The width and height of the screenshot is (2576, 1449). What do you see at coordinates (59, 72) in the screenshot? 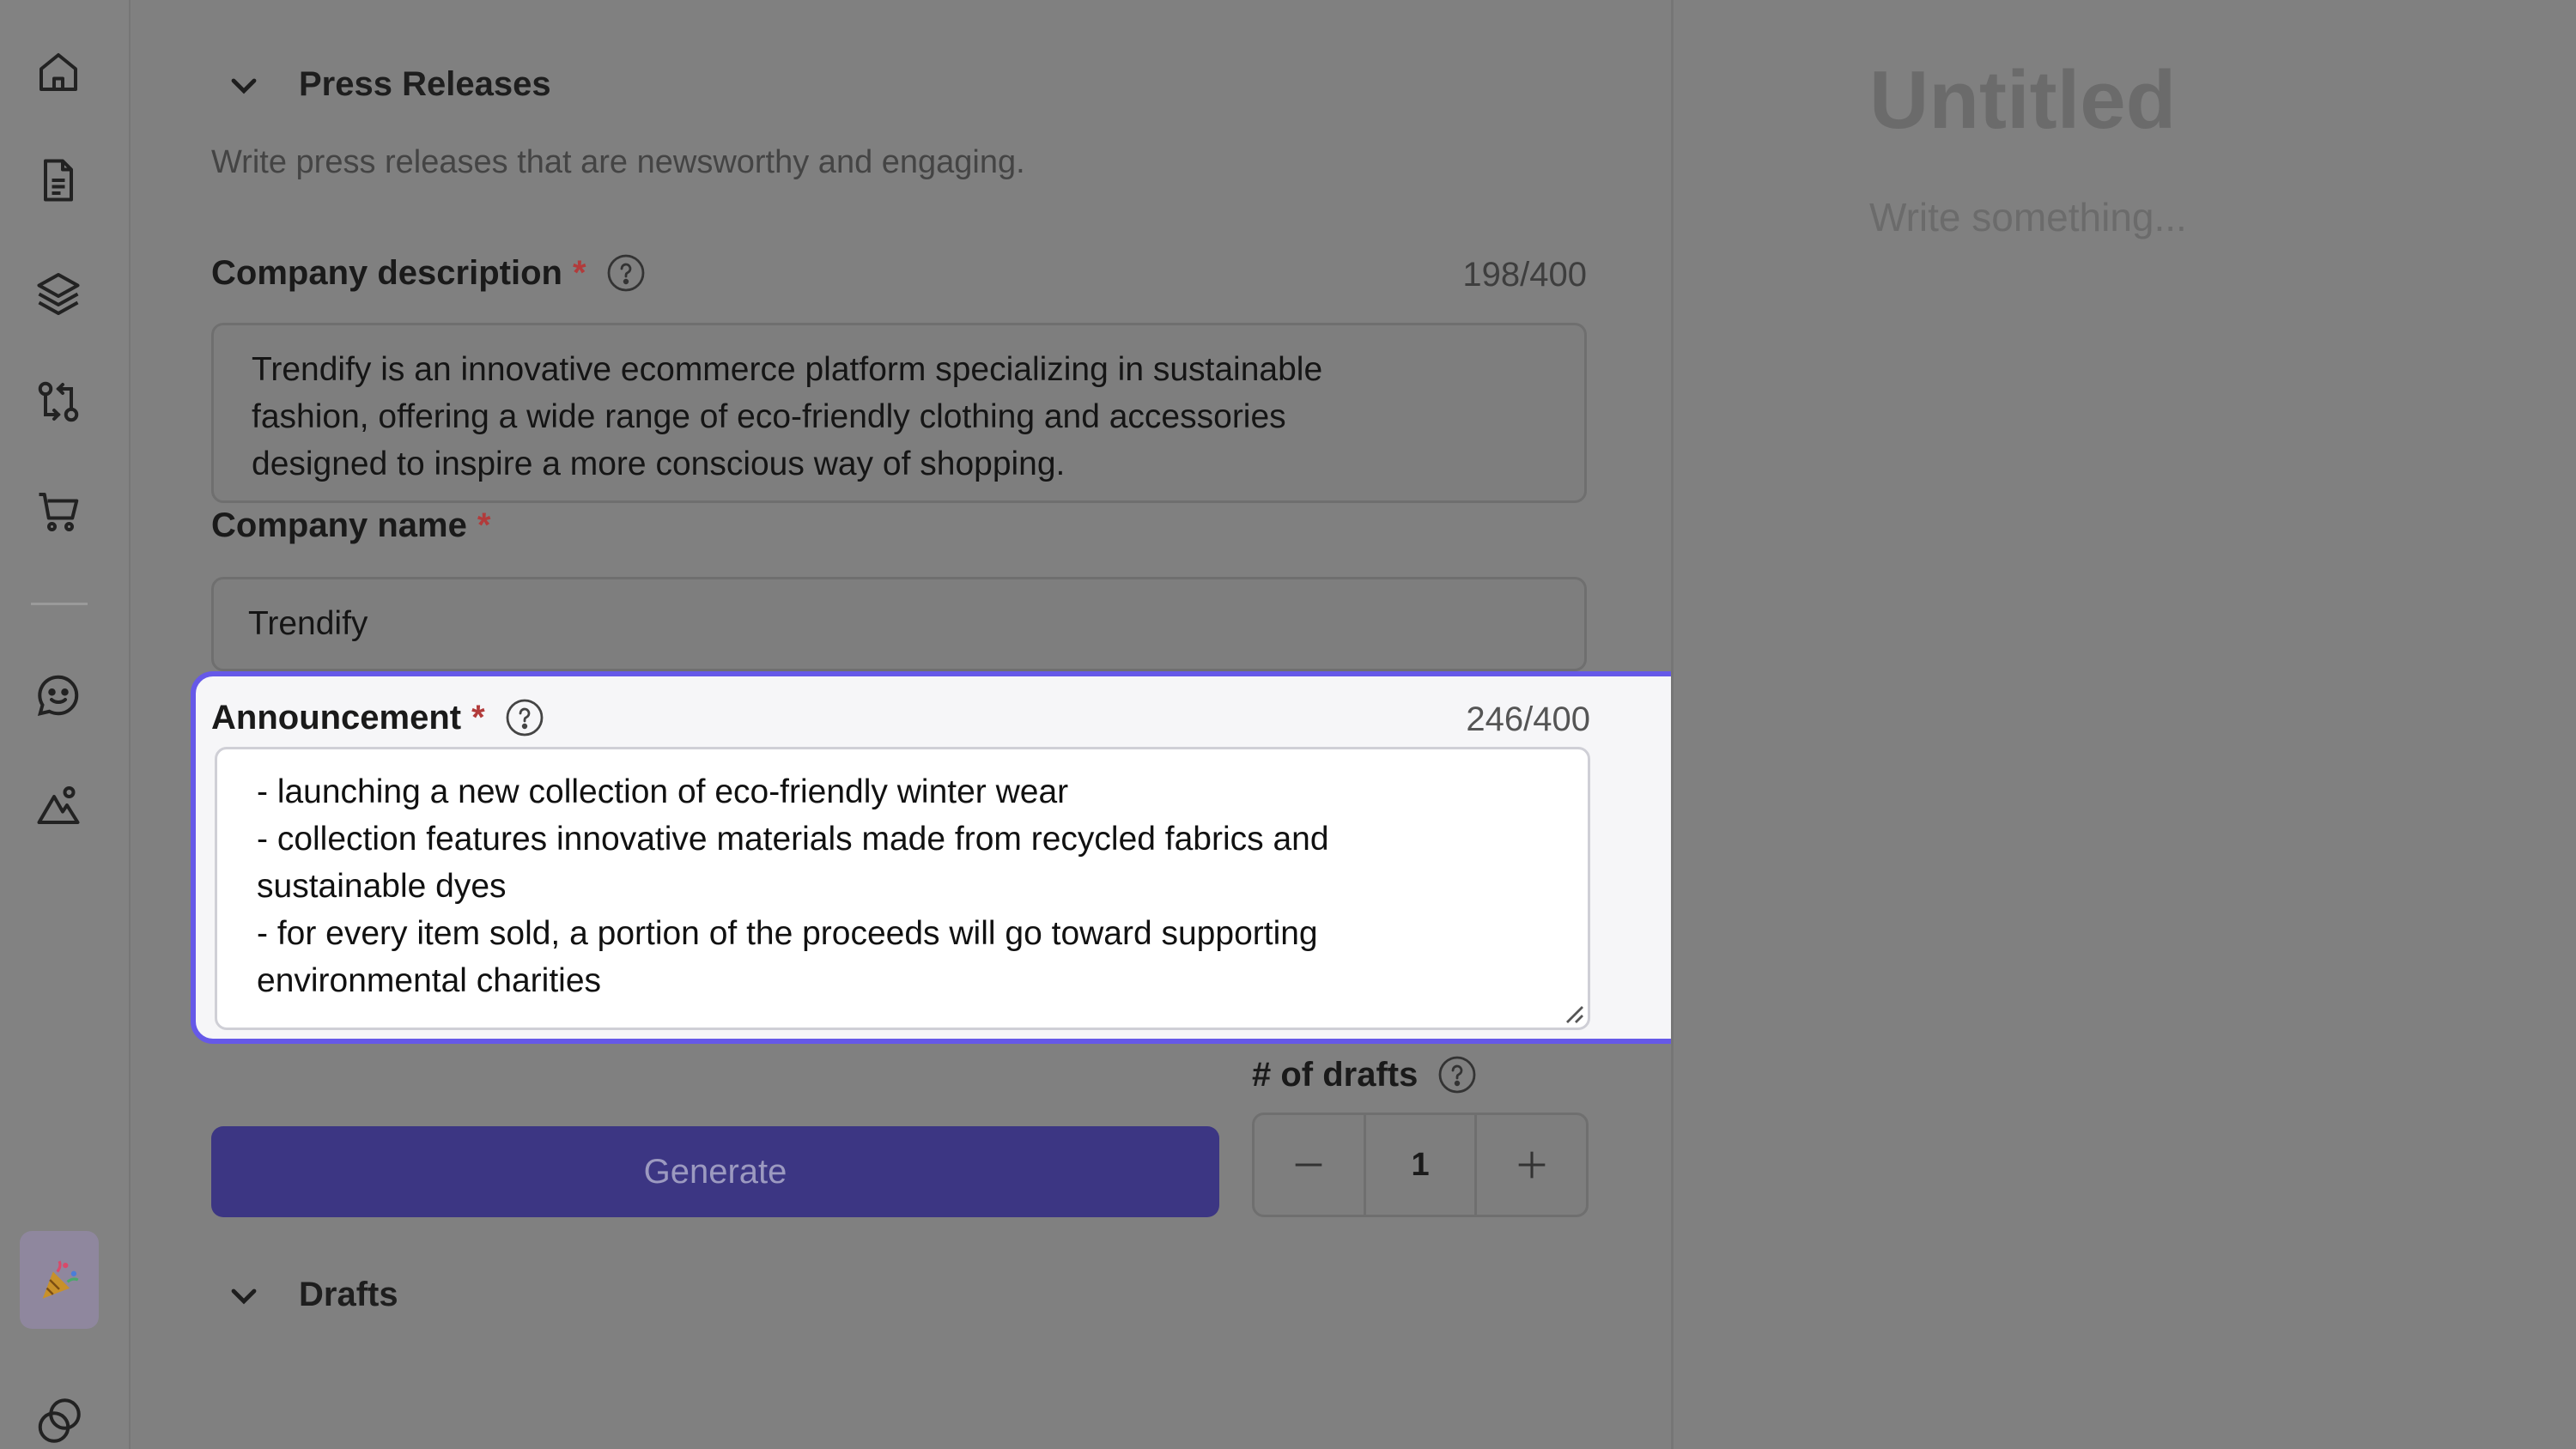
I see `home-icon` at bounding box center [59, 72].